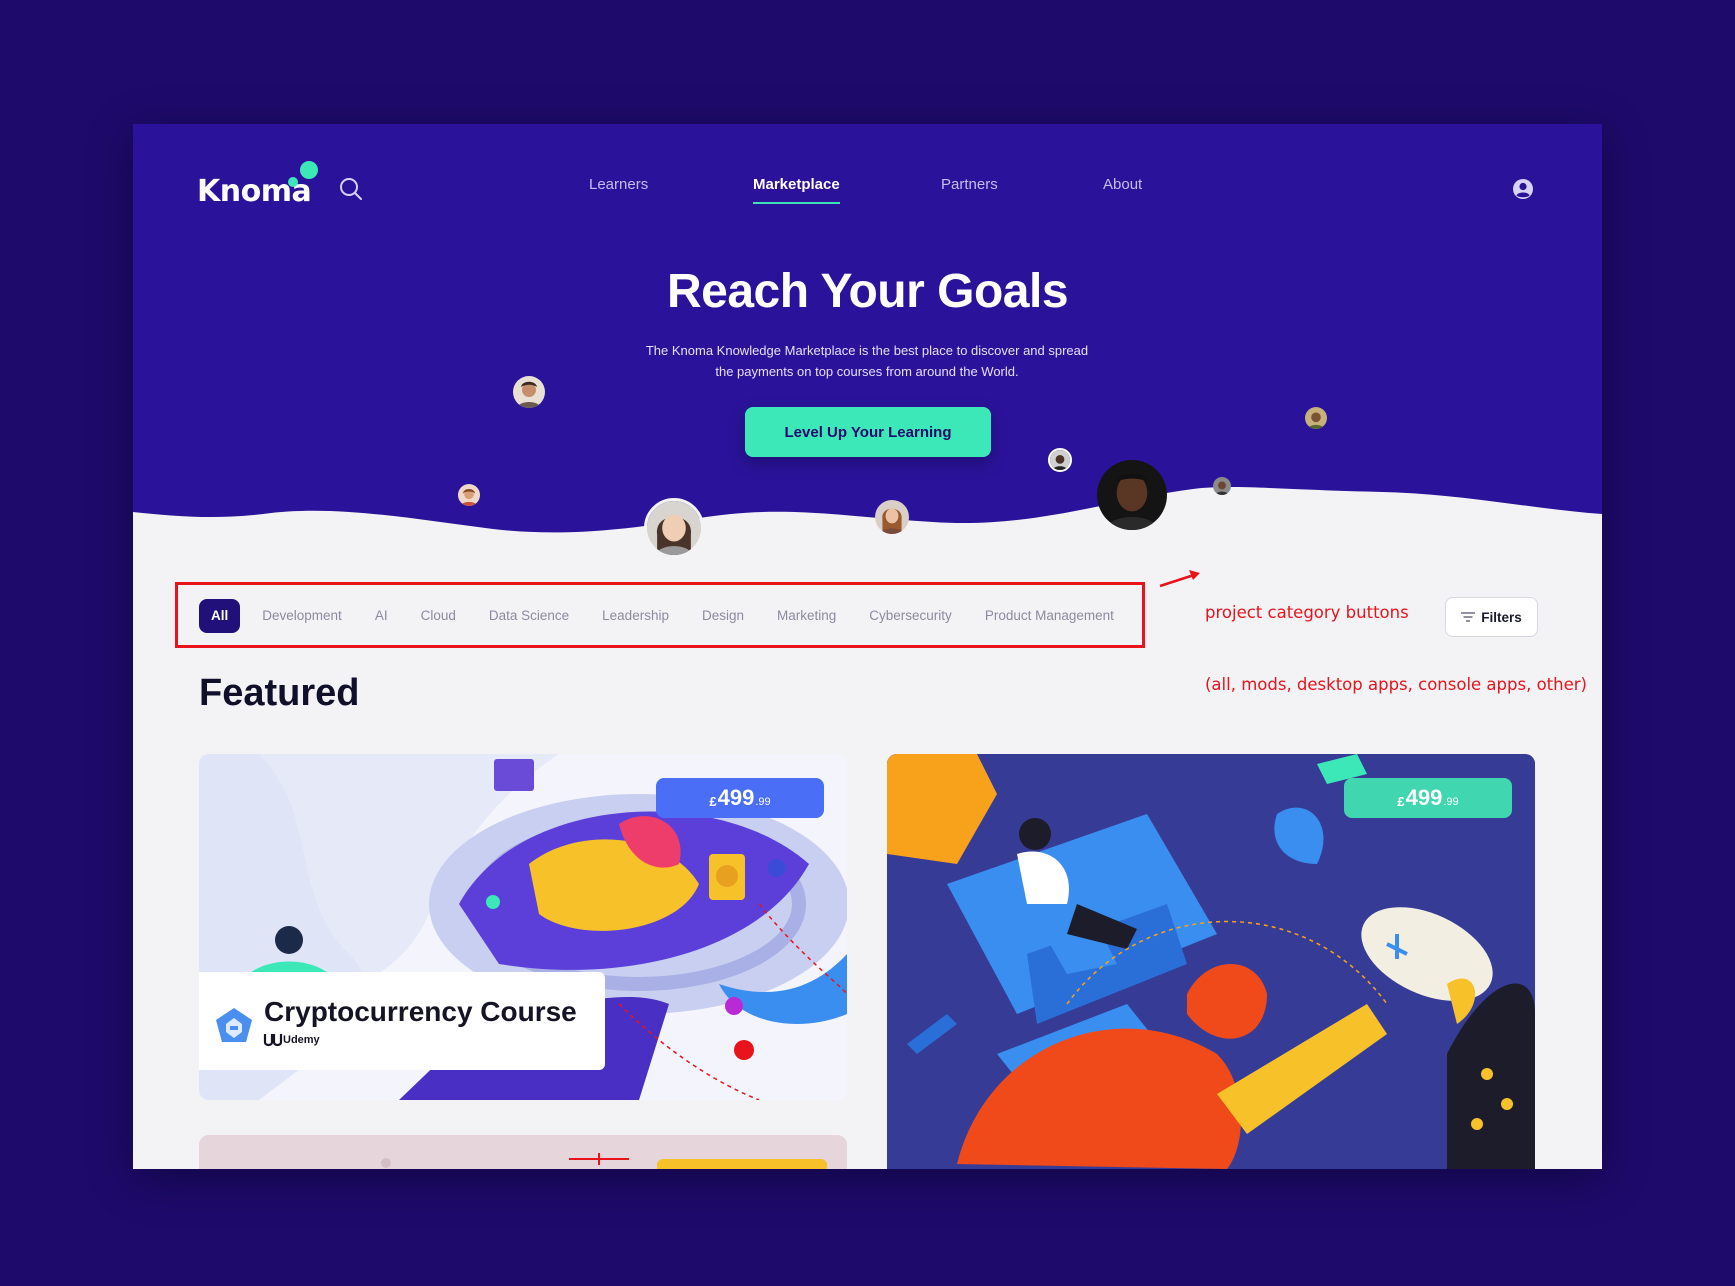 This screenshot has width=1735, height=1286. I want to click on category-design-button: Design, so click(723, 616).